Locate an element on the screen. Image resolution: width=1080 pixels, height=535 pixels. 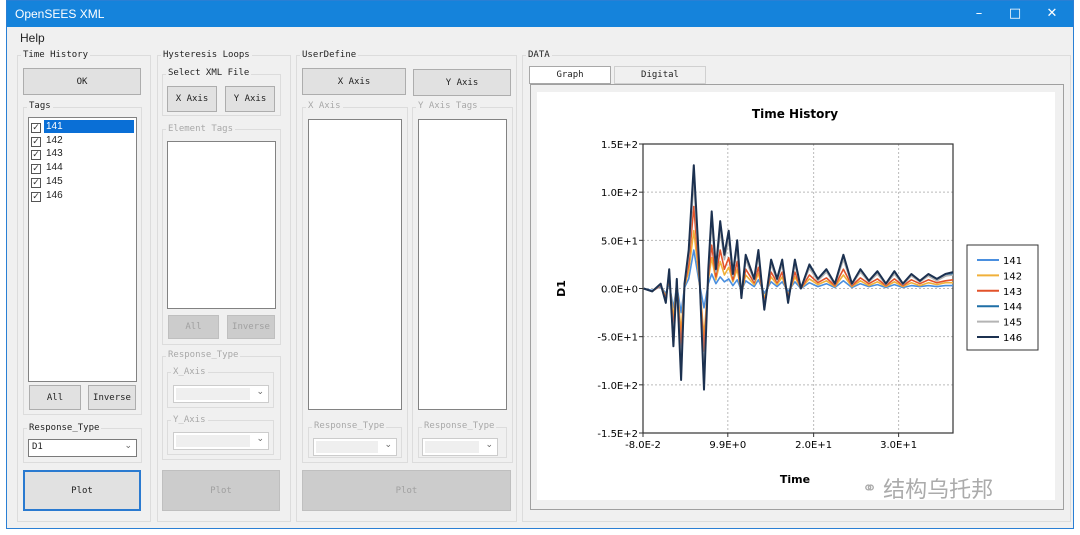
y-tick-label: -5.0E+1 is located at coordinates (617, 338).